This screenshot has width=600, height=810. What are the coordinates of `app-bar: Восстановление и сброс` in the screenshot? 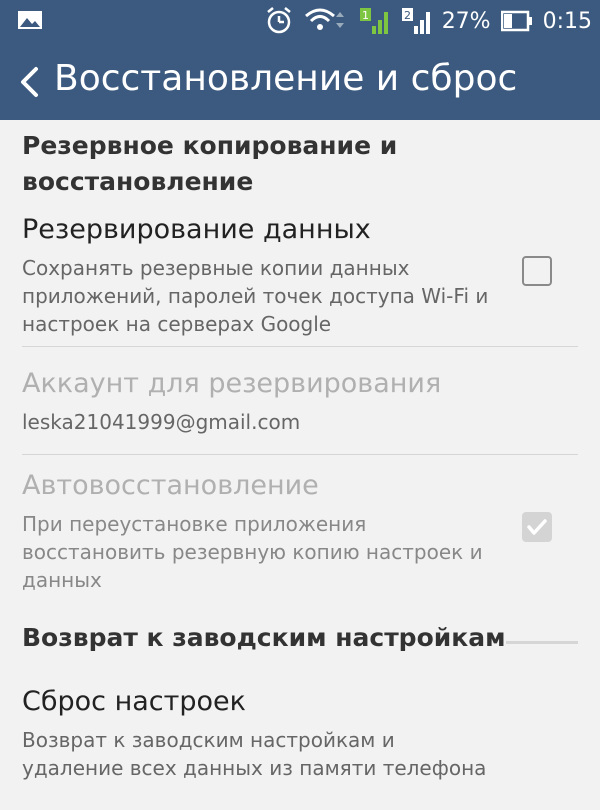 It's located at (300, 81).